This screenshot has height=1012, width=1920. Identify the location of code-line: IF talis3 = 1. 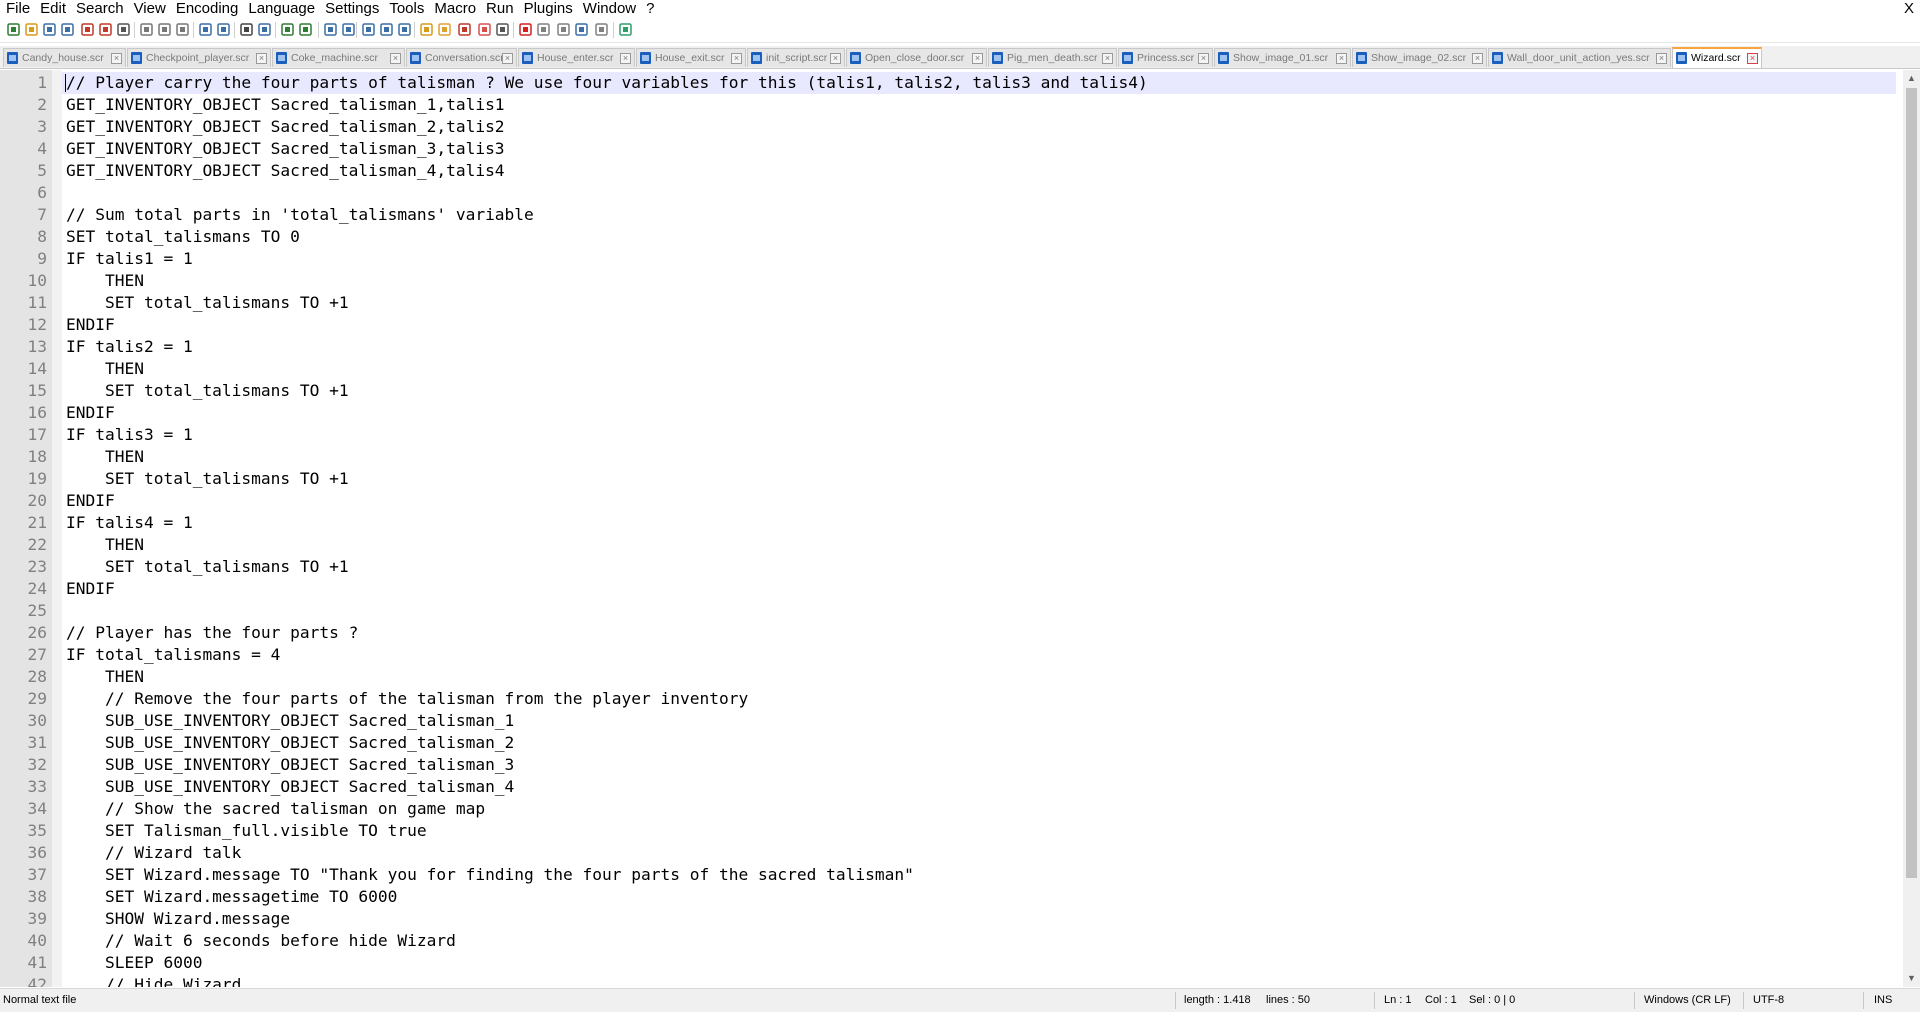
(129, 435).